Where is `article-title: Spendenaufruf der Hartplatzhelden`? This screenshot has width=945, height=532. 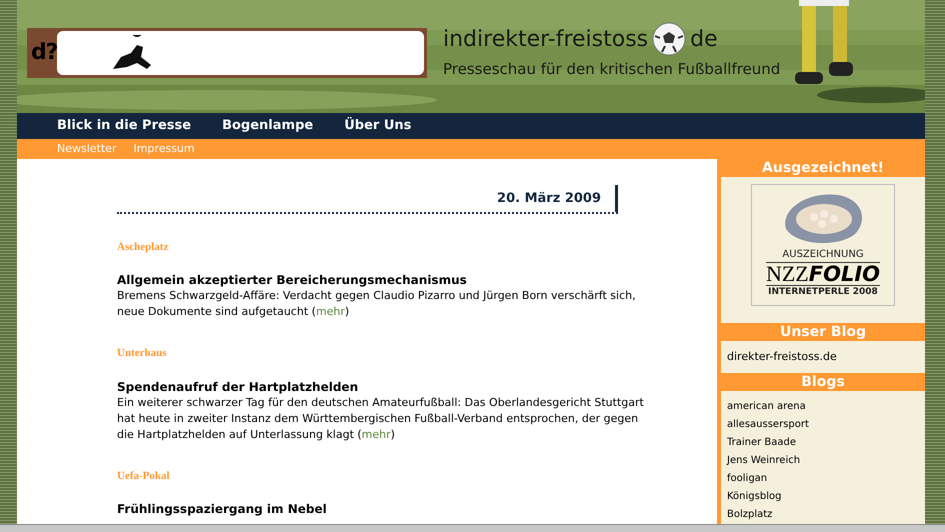 article-title: Spendenaufruf der Hartplatzhelden is located at coordinates (387, 386).